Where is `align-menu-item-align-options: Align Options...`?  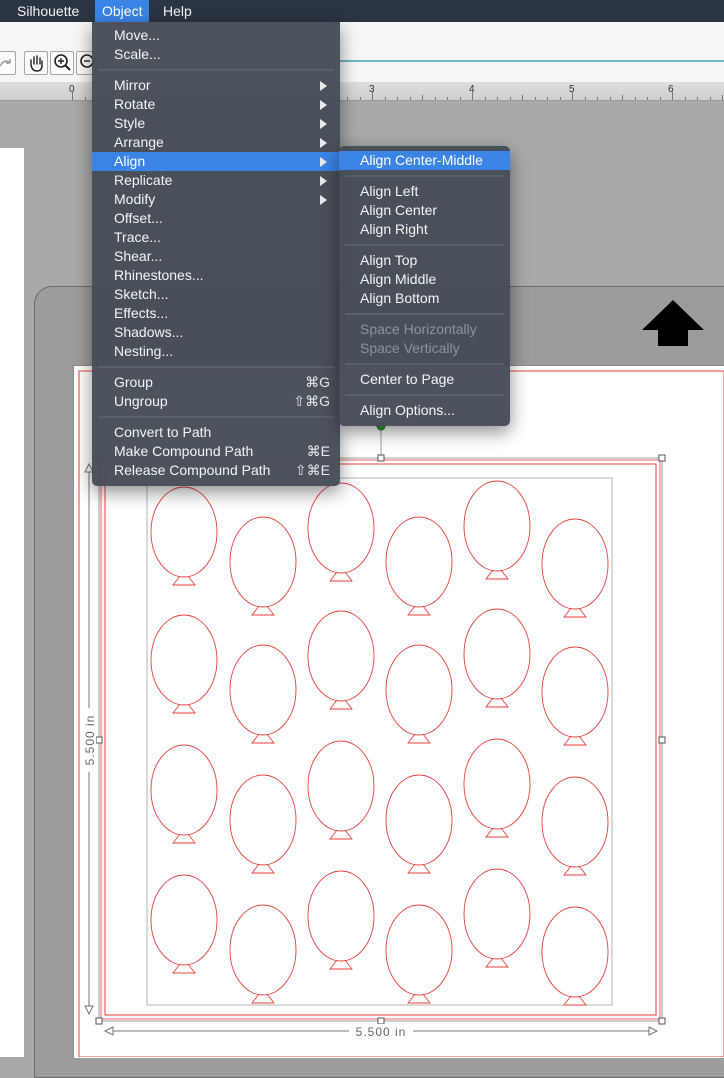
align-menu-item-align-options: Align Options... is located at coordinates (424, 410).